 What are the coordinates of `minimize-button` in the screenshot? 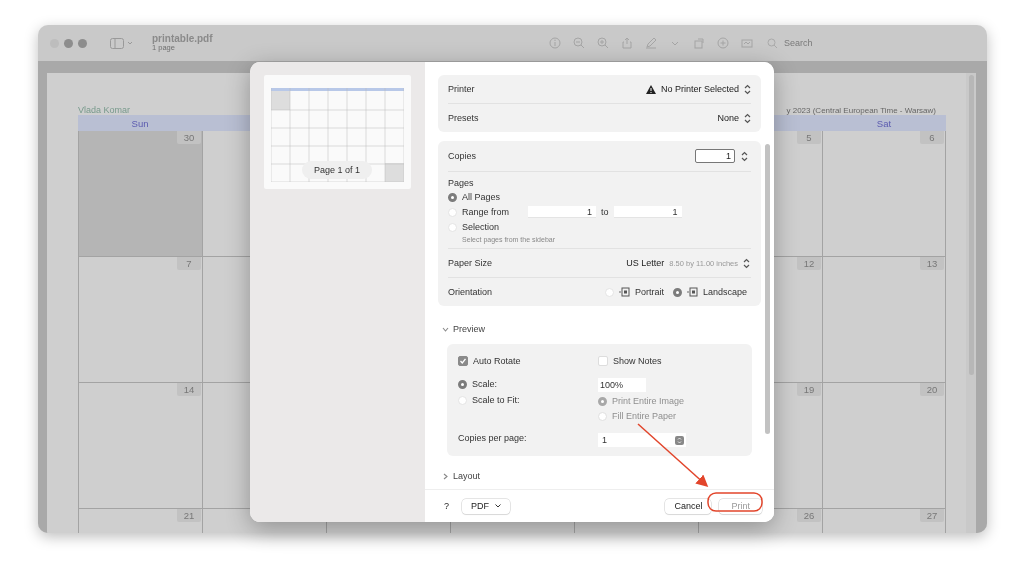 It's located at (68, 43).